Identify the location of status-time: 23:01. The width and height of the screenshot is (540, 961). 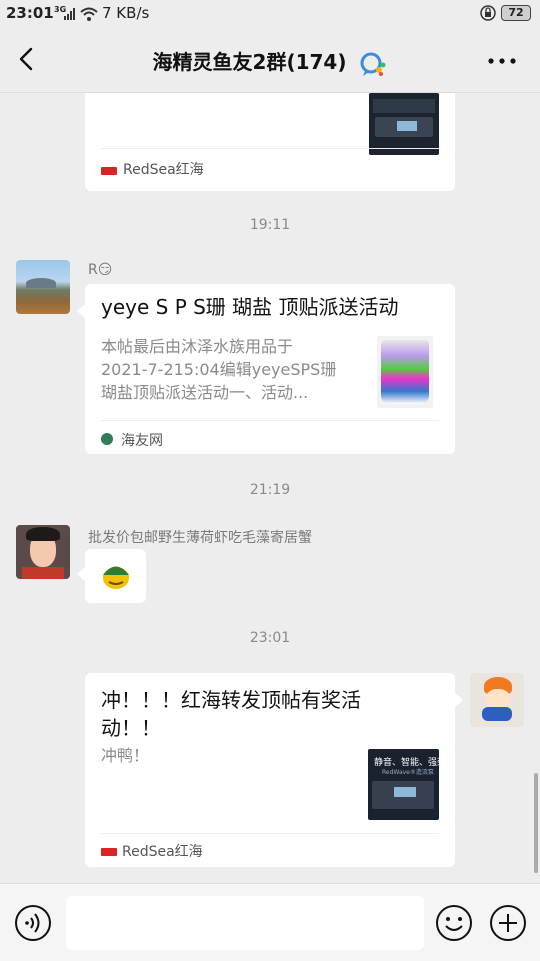
(30, 13).